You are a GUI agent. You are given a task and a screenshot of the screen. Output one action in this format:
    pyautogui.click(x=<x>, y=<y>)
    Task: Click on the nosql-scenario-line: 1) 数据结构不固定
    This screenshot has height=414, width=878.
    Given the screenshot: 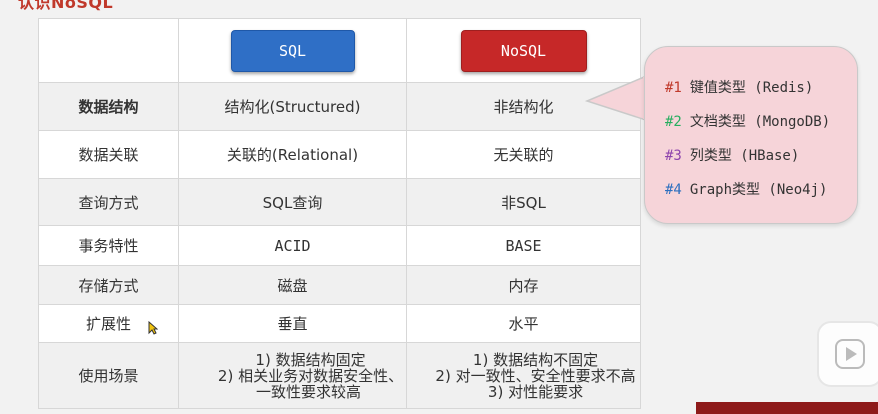 What is the action you would take?
    pyautogui.click(x=535, y=359)
    